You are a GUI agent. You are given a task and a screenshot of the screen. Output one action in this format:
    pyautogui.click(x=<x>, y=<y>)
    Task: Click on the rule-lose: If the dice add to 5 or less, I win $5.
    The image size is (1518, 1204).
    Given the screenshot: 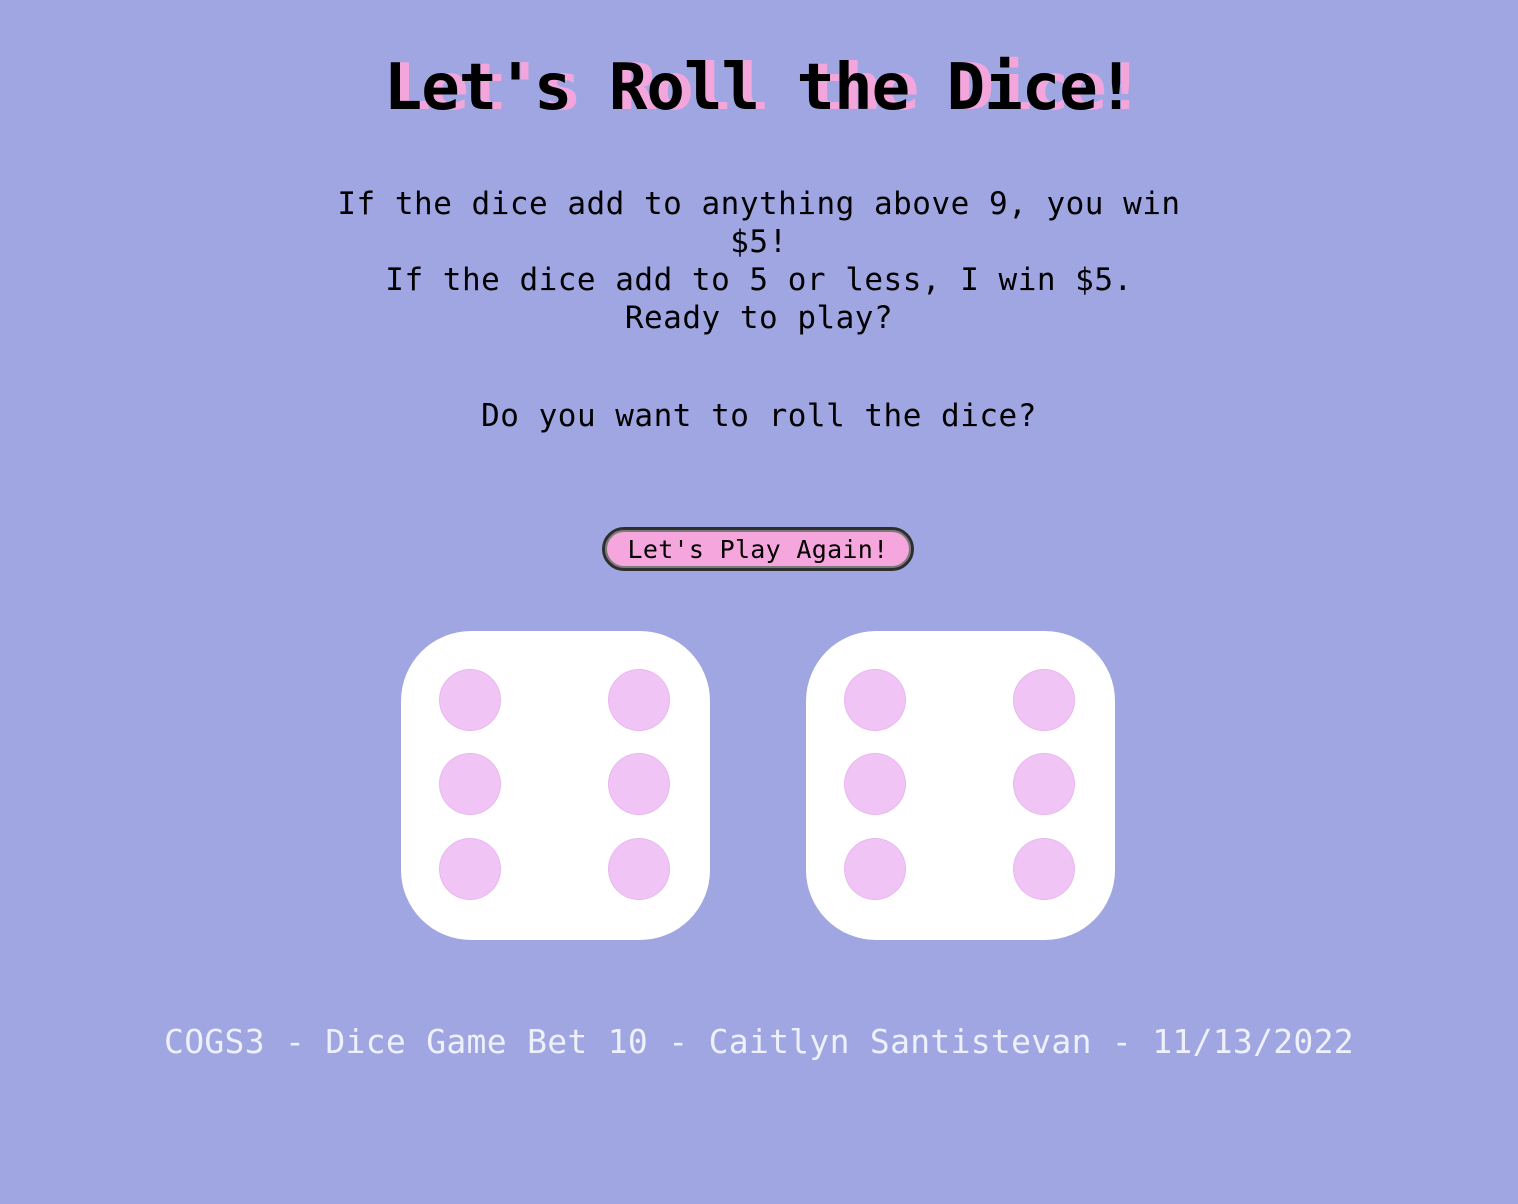 What is the action you would take?
    pyautogui.click(x=759, y=280)
    